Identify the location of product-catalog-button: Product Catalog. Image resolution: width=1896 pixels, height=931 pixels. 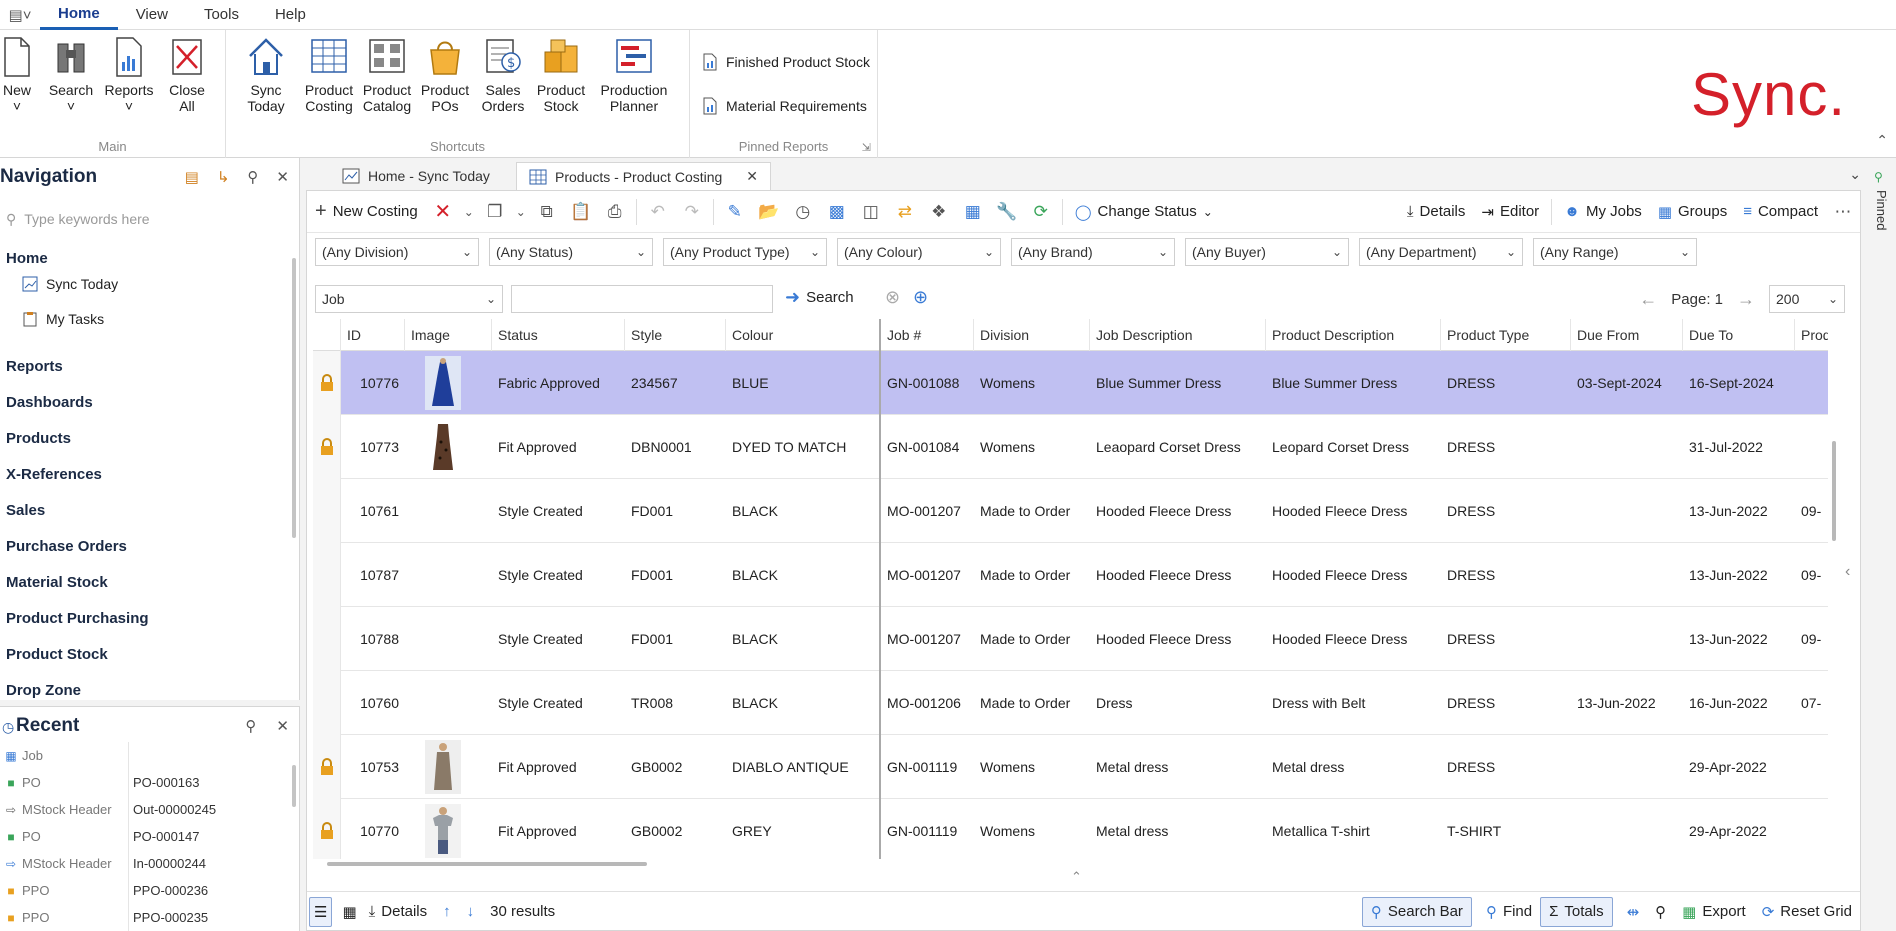
(387, 75).